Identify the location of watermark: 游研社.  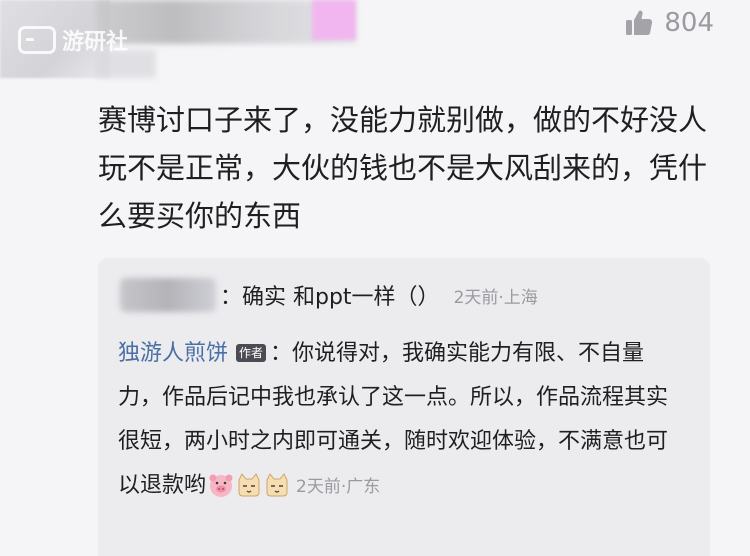
(73, 40).